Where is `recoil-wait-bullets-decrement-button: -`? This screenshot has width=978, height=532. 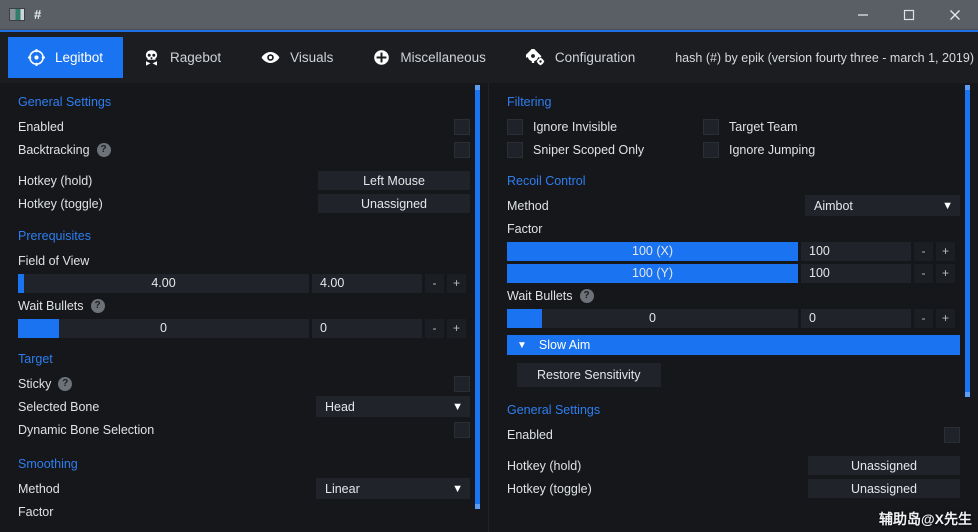 recoil-wait-bullets-decrement-button: - is located at coordinates (923, 318).